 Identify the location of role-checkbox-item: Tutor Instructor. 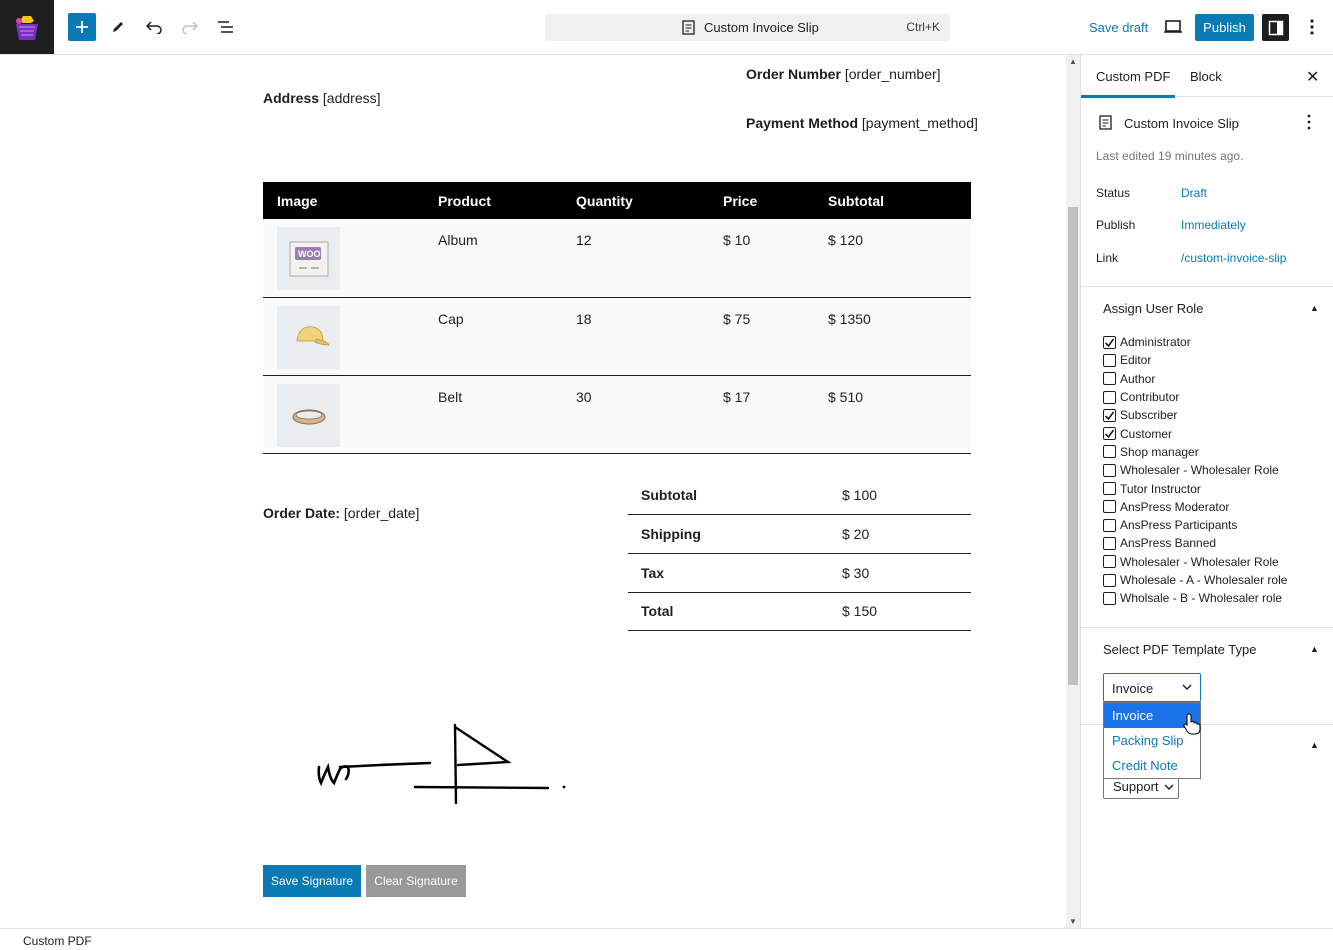
(1195, 488).